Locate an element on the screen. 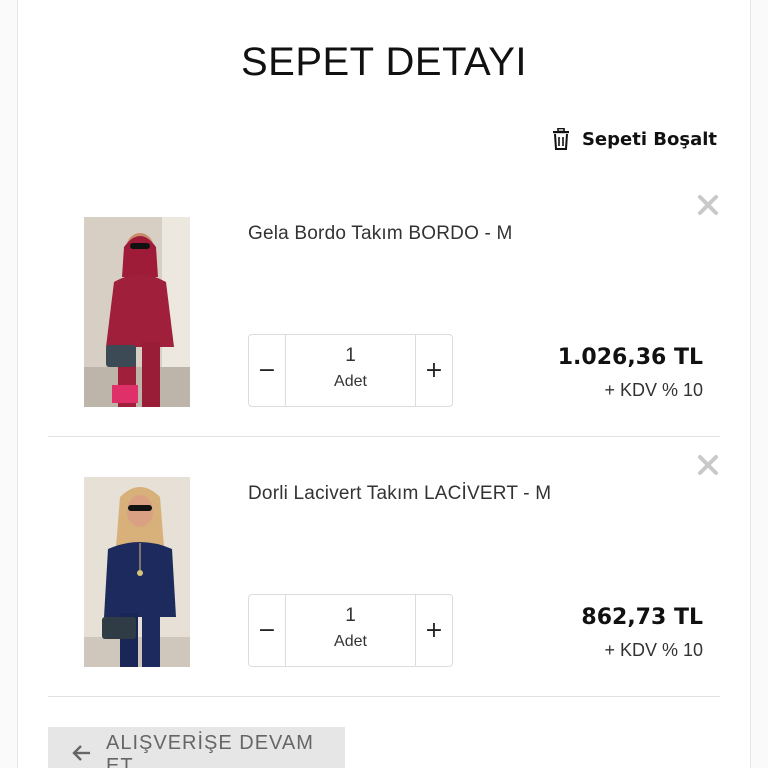  continue-shopping-button: ALIŞVERİŞE DEVAM ET is located at coordinates (196, 747).